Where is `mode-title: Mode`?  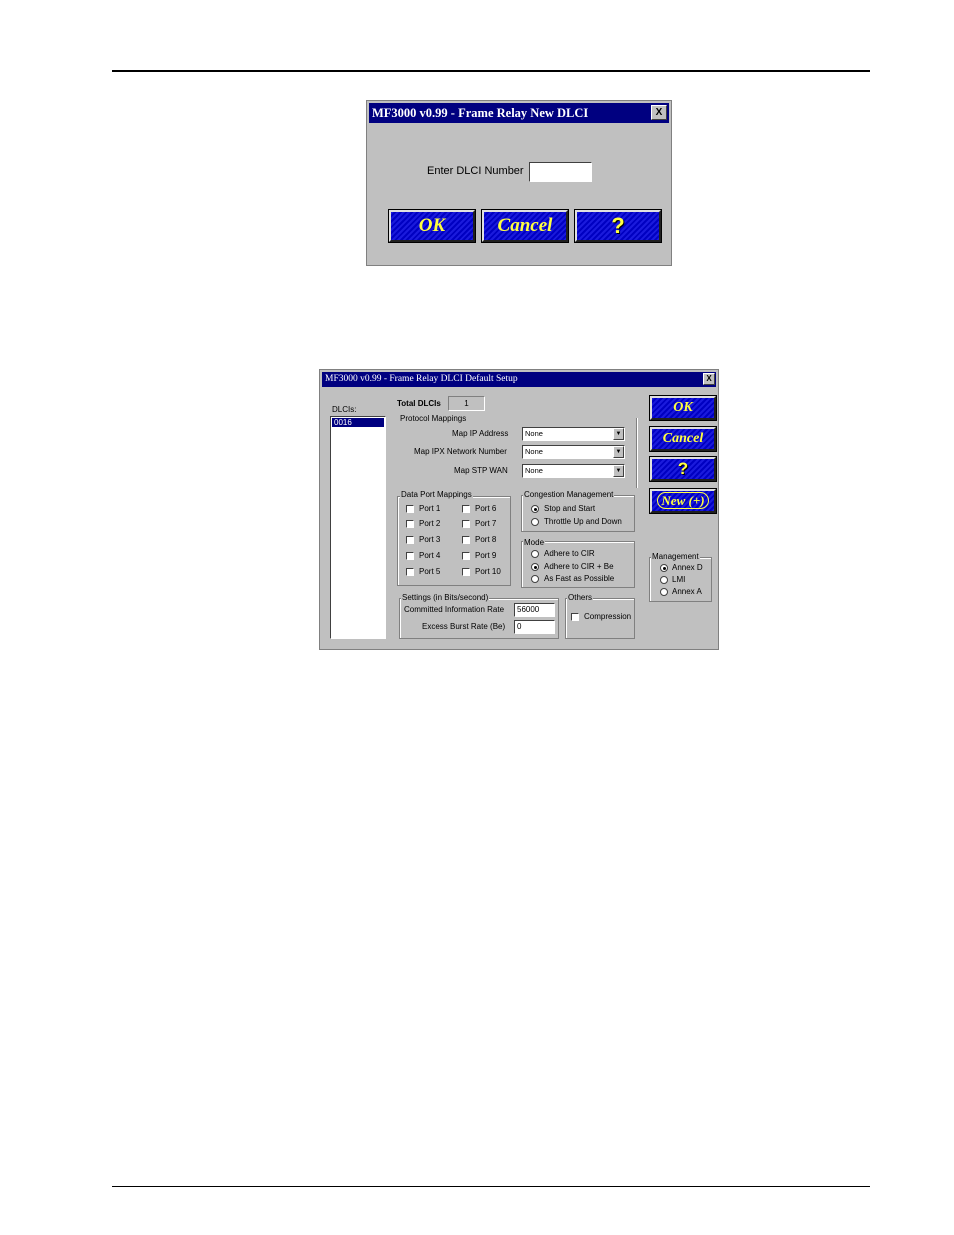
mode-title: Mode is located at coordinates (534, 543).